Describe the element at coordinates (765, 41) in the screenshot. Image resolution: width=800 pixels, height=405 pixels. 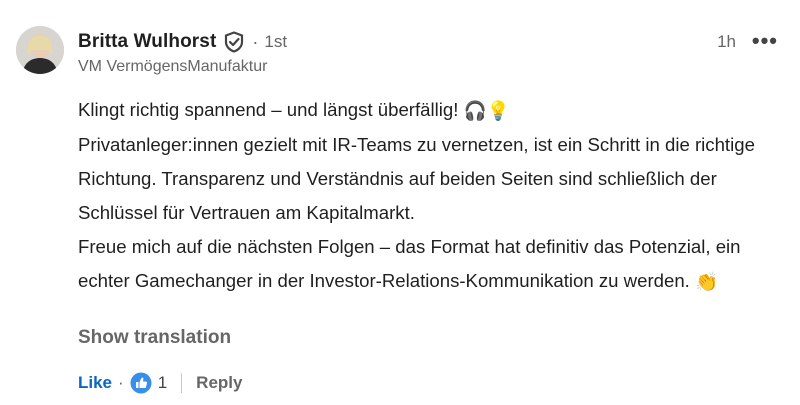
I see `more-options-icon: •••` at that location.